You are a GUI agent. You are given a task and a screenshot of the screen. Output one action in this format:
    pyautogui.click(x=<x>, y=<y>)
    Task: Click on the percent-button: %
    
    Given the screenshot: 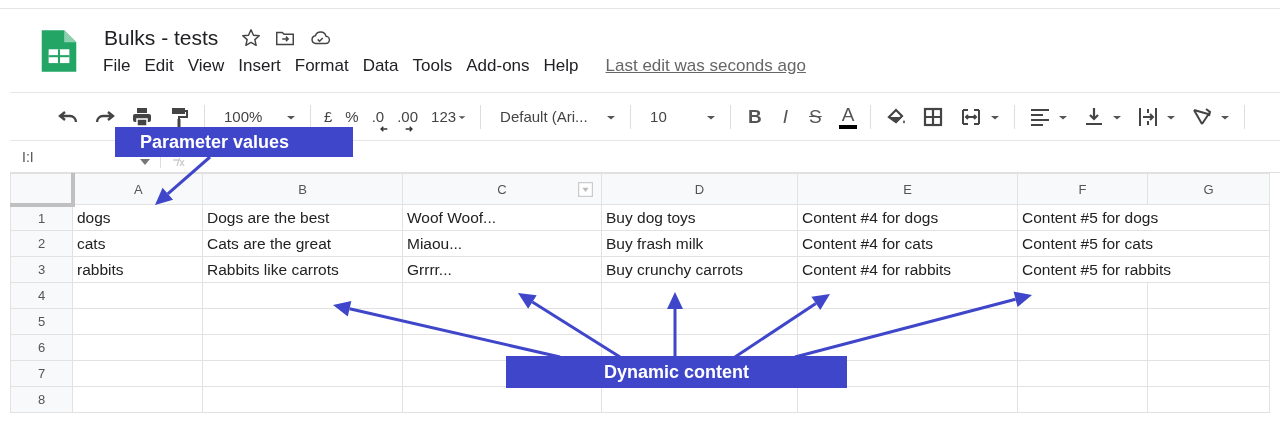 What is the action you would take?
    pyautogui.click(x=352, y=116)
    